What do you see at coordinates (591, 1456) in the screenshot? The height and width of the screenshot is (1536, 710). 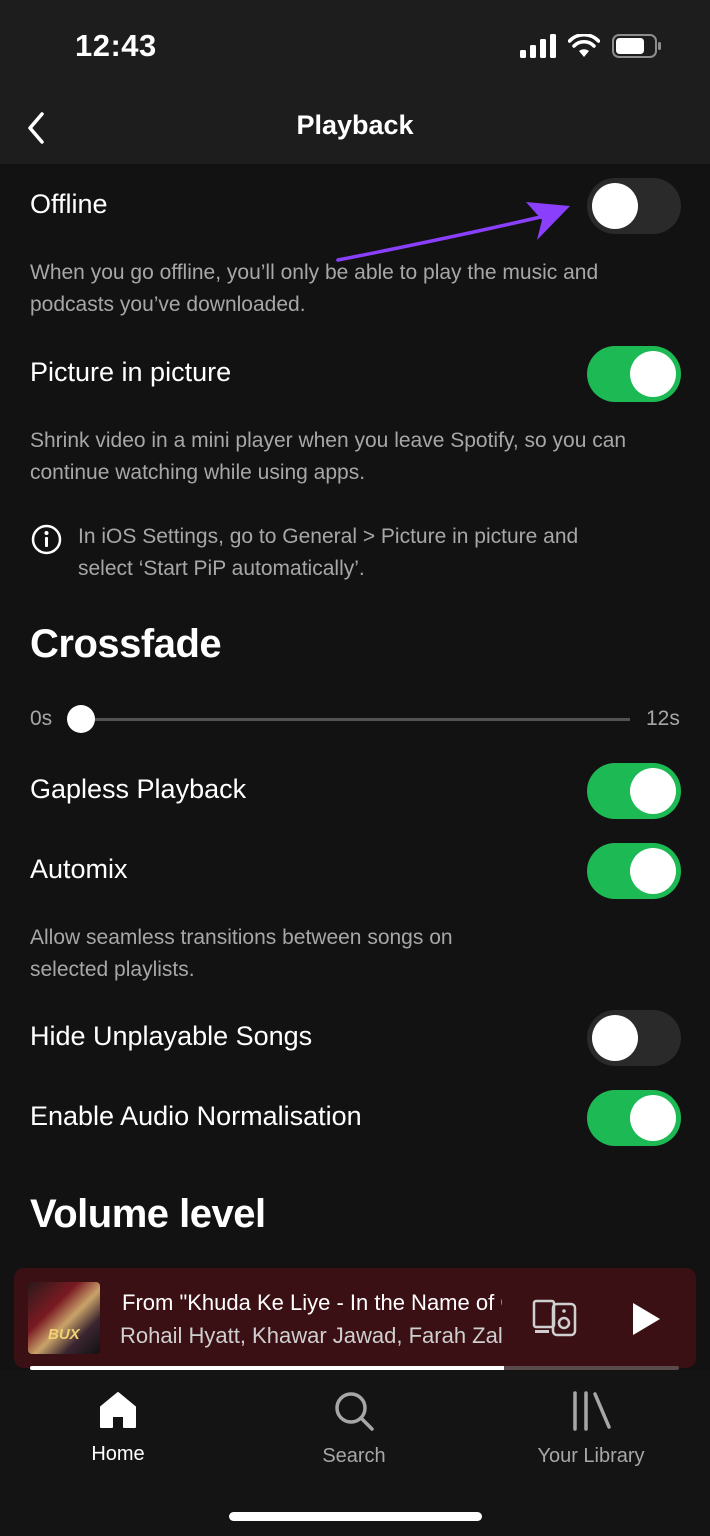 I see `tab-library-label: Your Library` at bounding box center [591, 1456].